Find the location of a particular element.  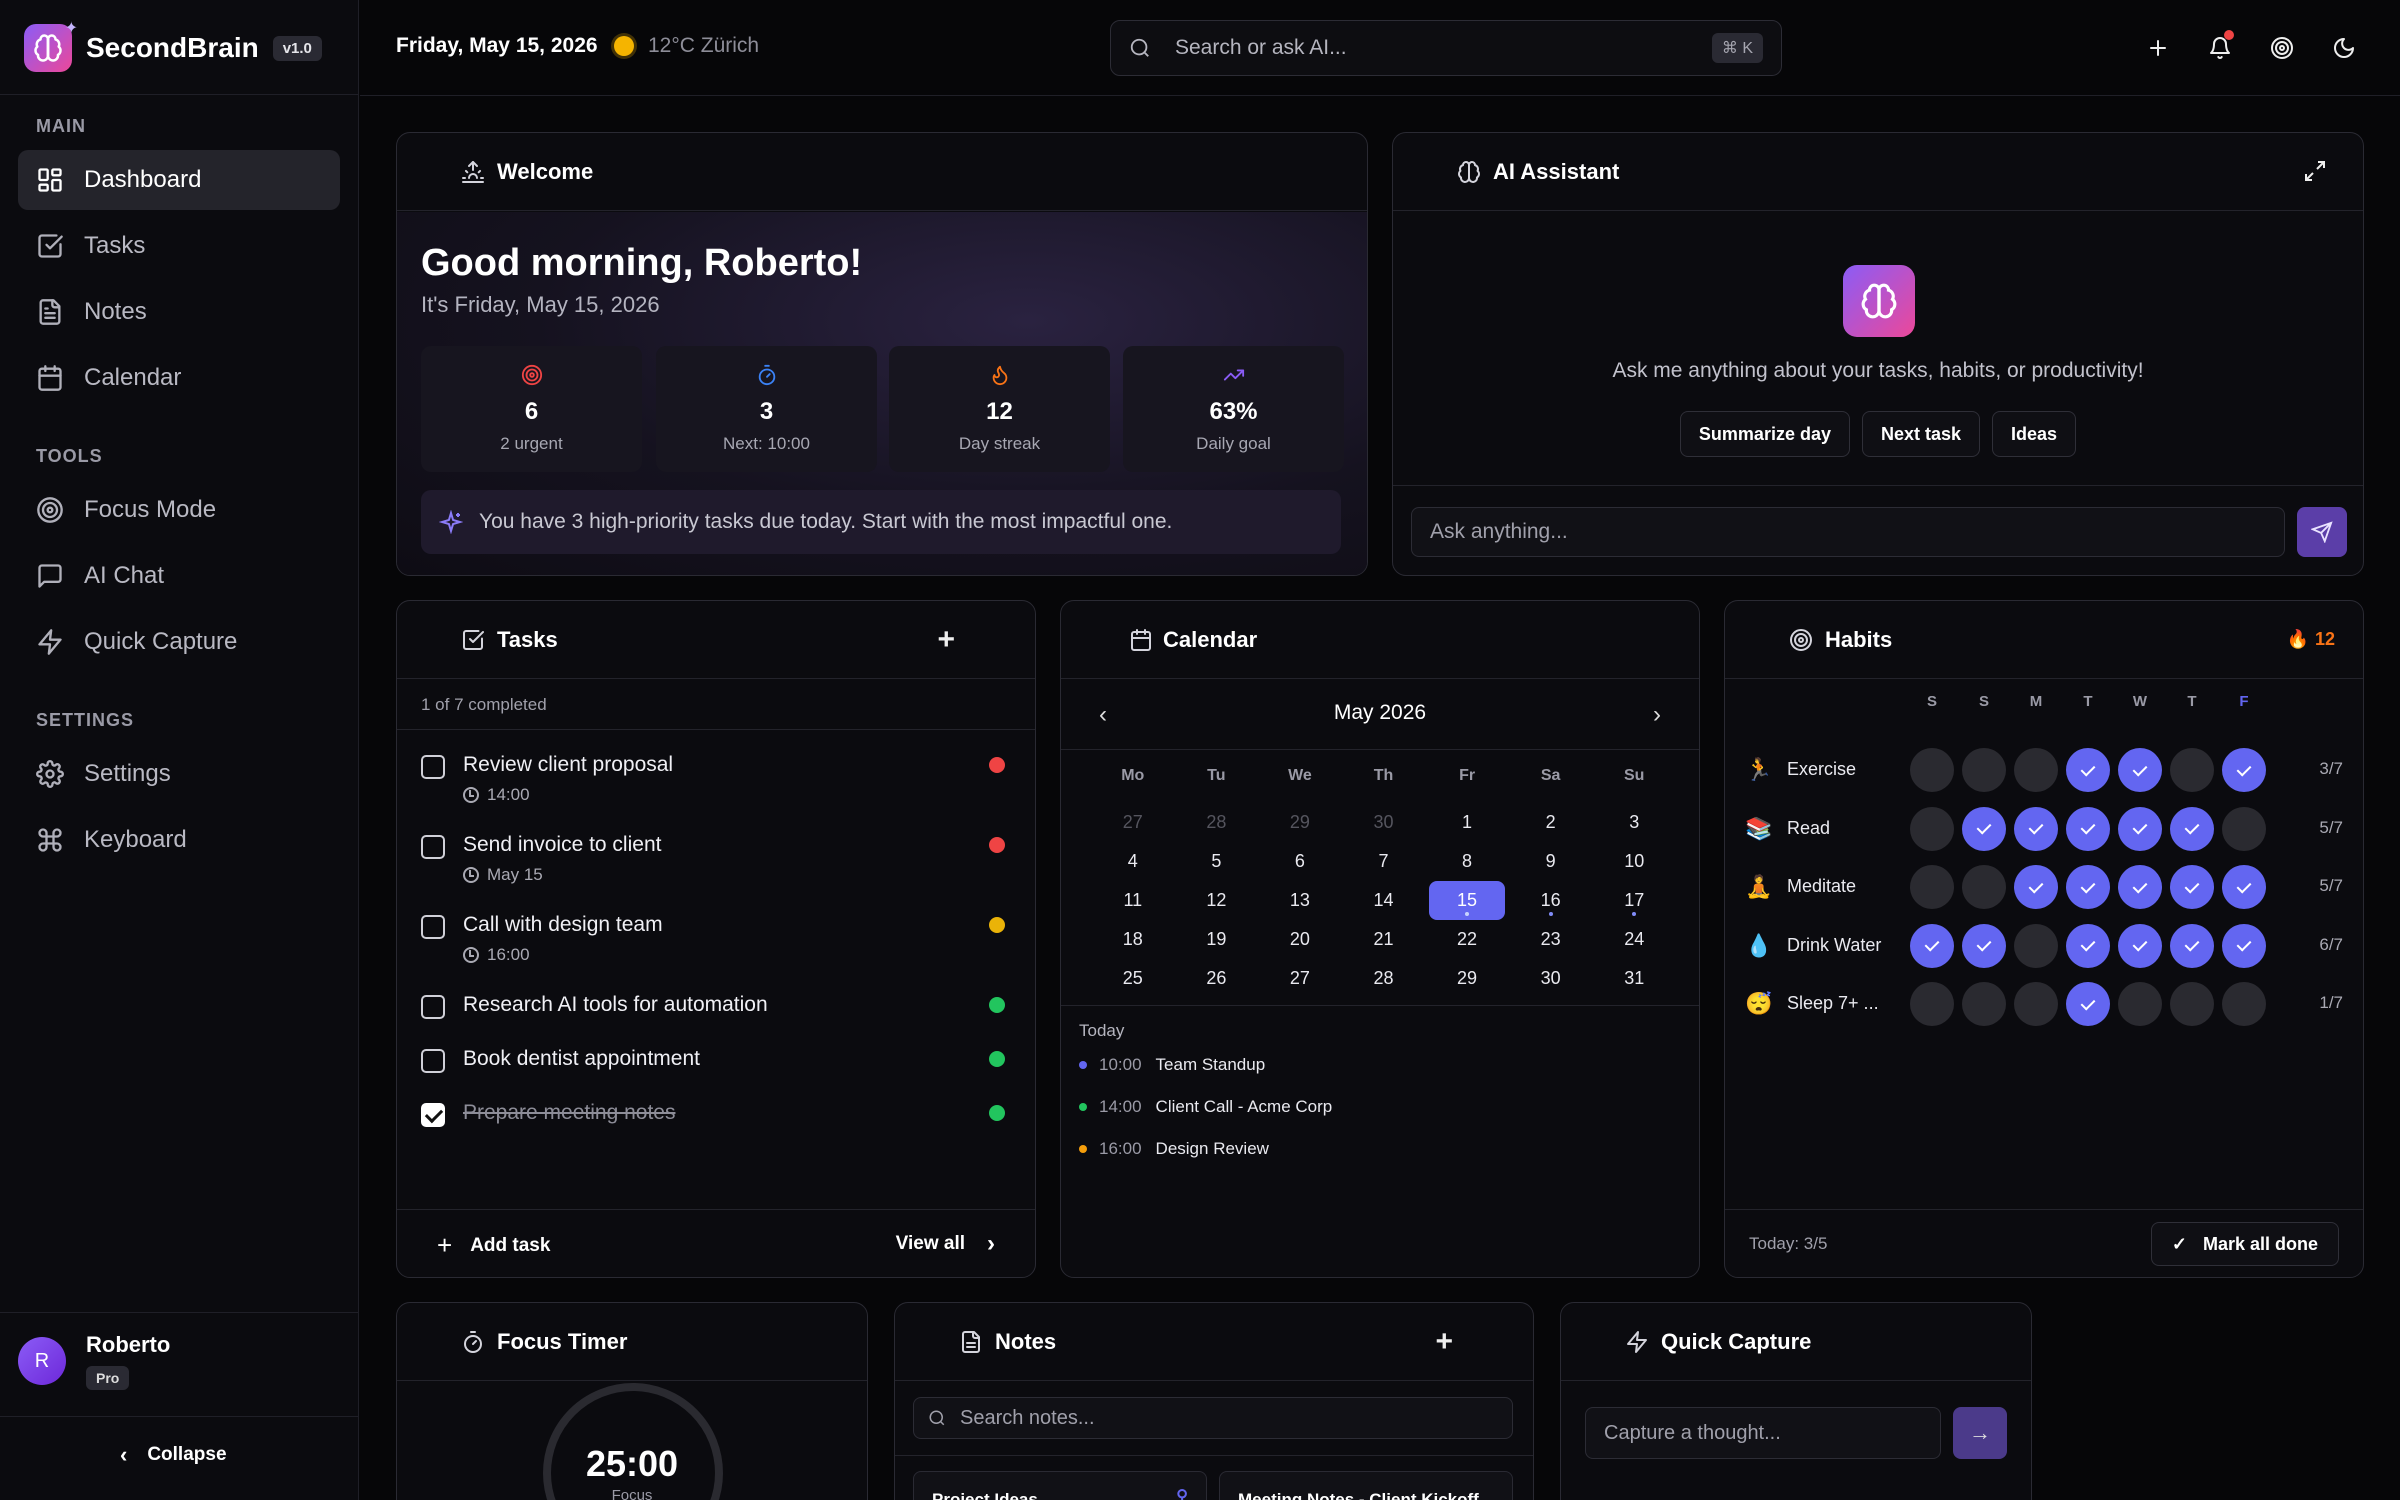

sidebar-item-keyboard: Keyboard is located at coordinates (179, 840).